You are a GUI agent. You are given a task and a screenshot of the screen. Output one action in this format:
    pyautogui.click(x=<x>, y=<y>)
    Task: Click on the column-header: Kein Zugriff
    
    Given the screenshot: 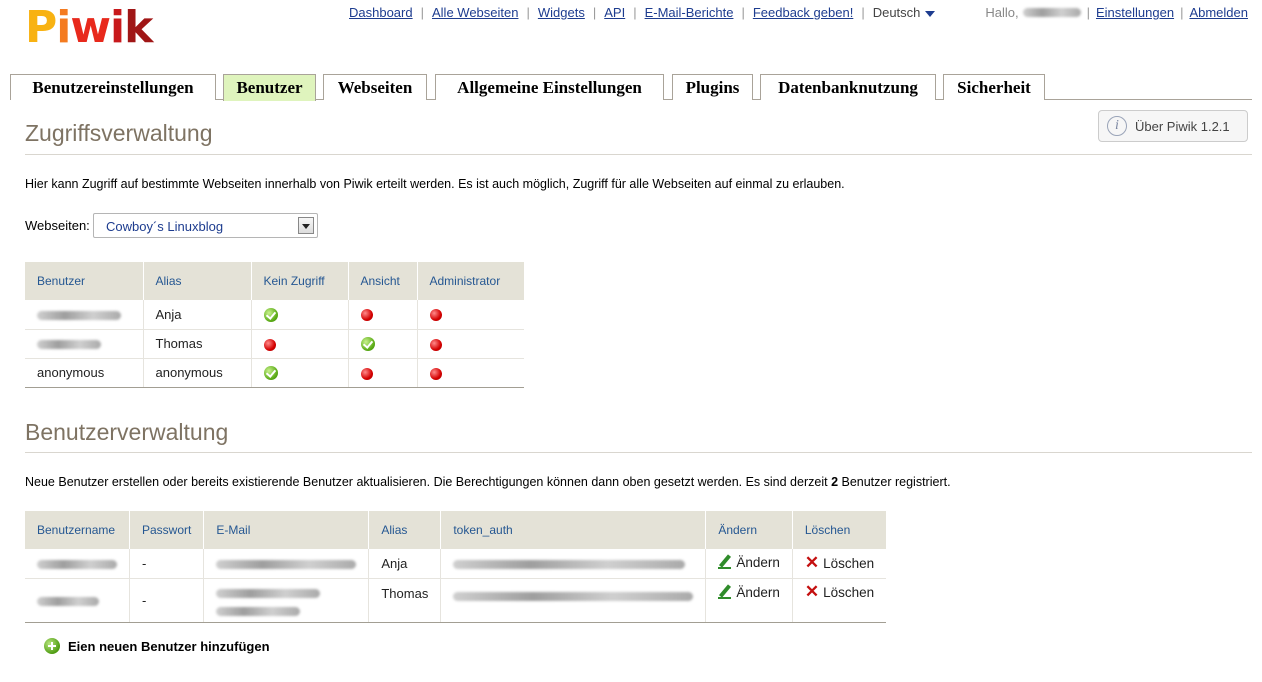 What is the action you would take?
    pyautogui.click(x=300, y=281)
    